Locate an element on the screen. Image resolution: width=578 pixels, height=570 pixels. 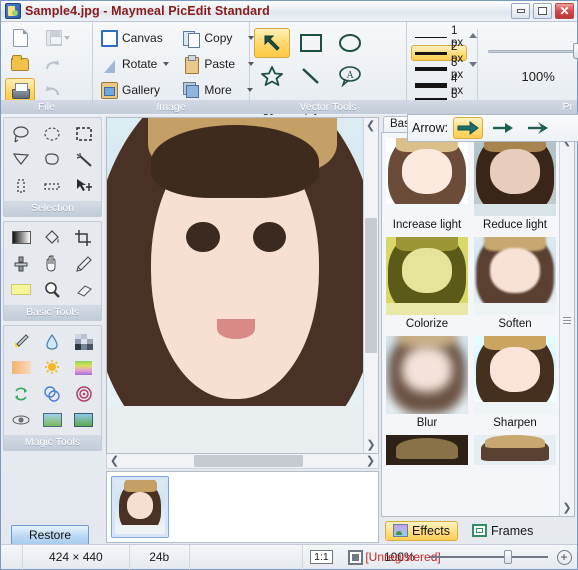
canvas-vertical-scrollbar: ❯ ❯ is located at coordinates (370, 285).